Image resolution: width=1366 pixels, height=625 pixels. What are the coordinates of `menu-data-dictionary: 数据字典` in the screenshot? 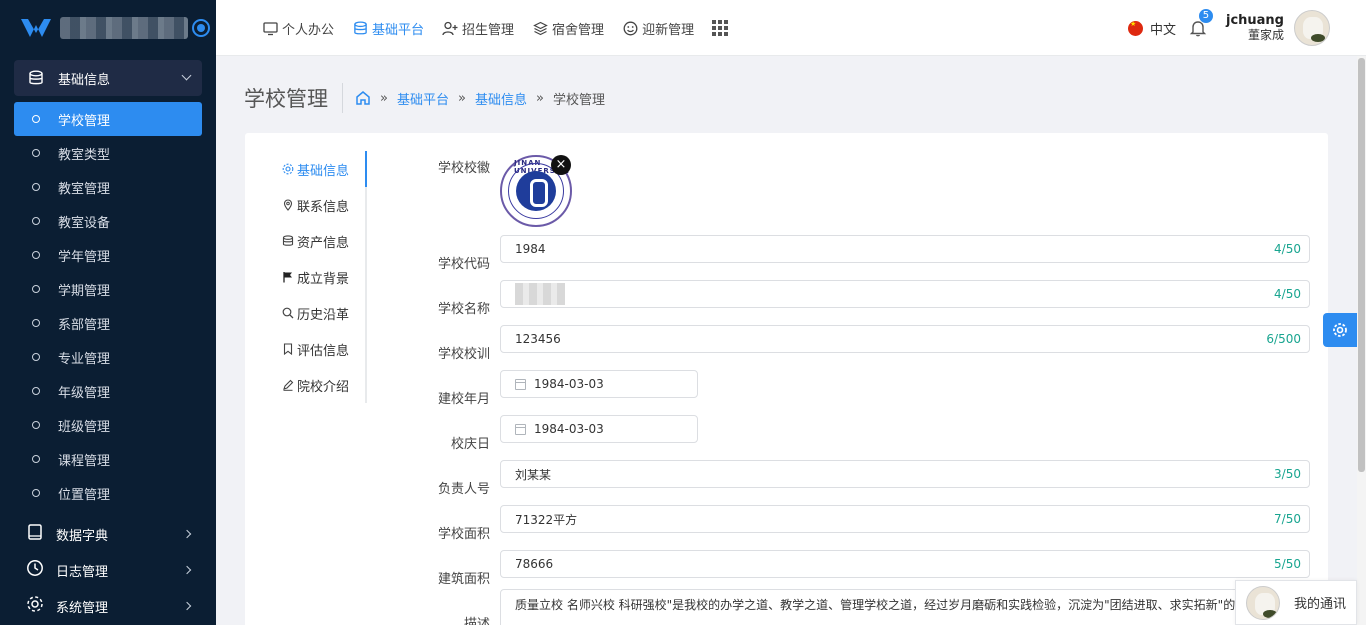 It's located at (108, 534).